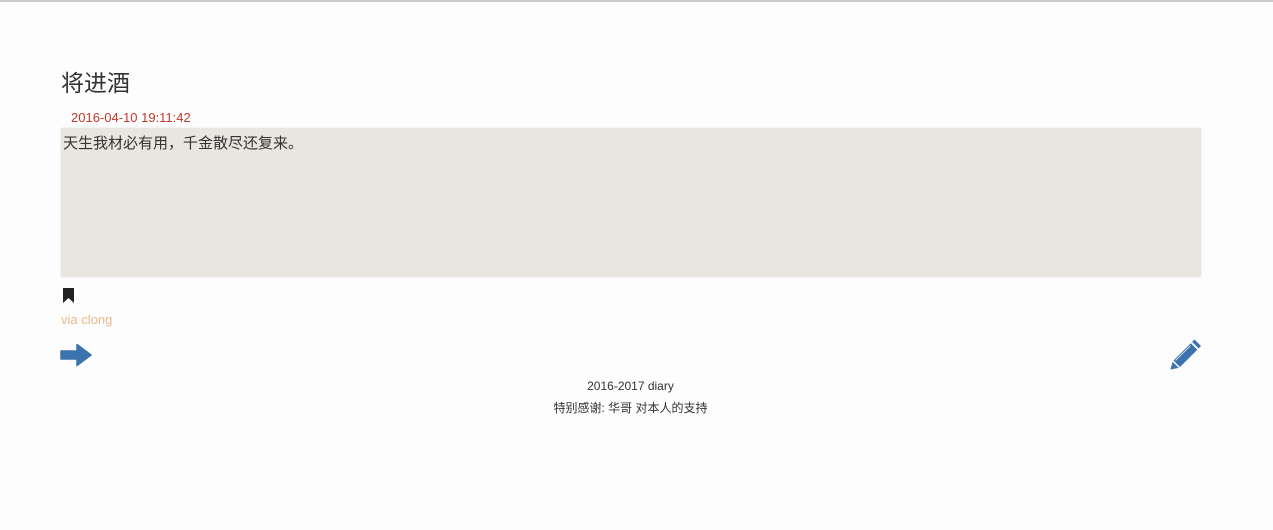  I want to click on arrow-right-icon, so click(76, 355).